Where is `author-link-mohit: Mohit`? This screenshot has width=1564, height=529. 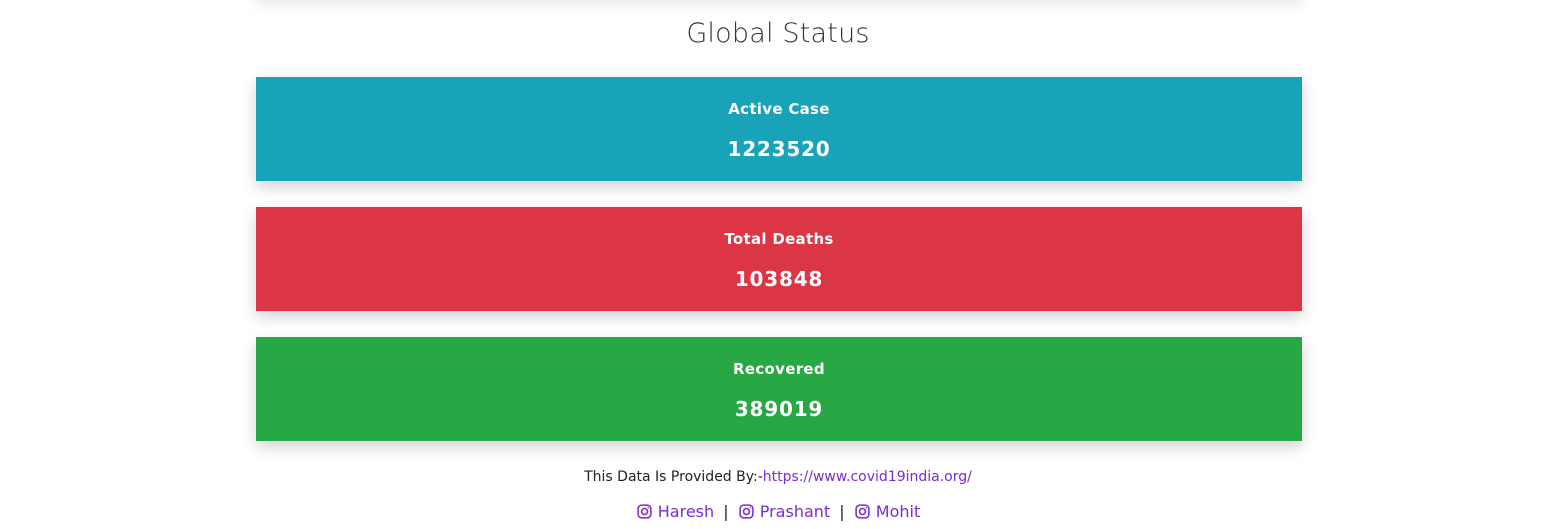
author-link-mohit: Mohit is located at coordinates (887, 511).